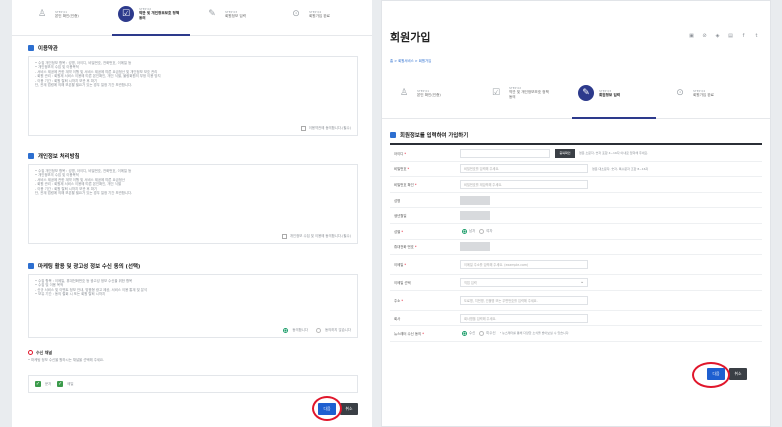  Describe the element at coordinates (48, 383) in the screenshot. I see `sms-label: 문자` at that location.